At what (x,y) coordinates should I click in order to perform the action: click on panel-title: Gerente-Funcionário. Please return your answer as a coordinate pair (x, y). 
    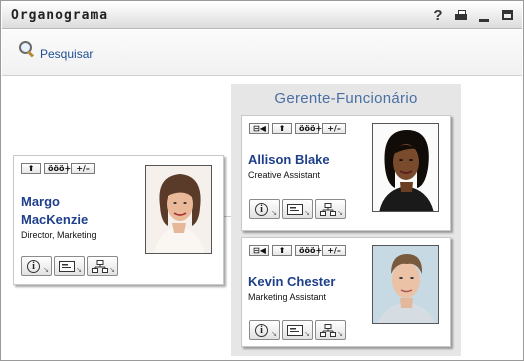
    Looking at the image, I should click on (346, 98).